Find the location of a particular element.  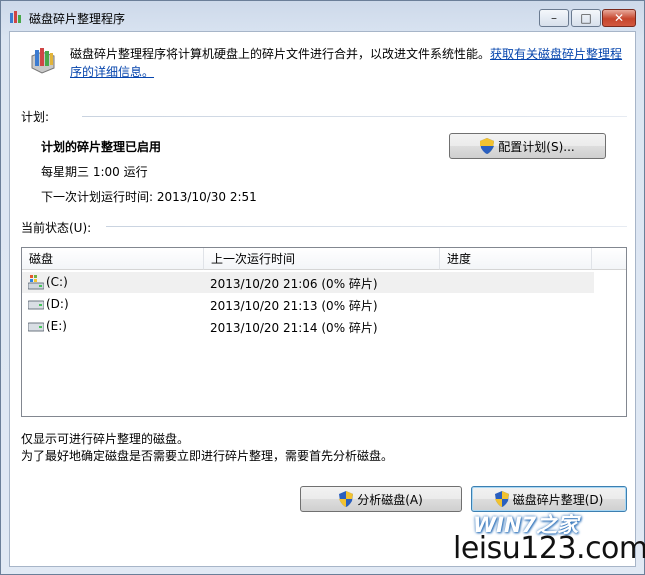

maximize-button: □ is located at coordinates (586, 18).